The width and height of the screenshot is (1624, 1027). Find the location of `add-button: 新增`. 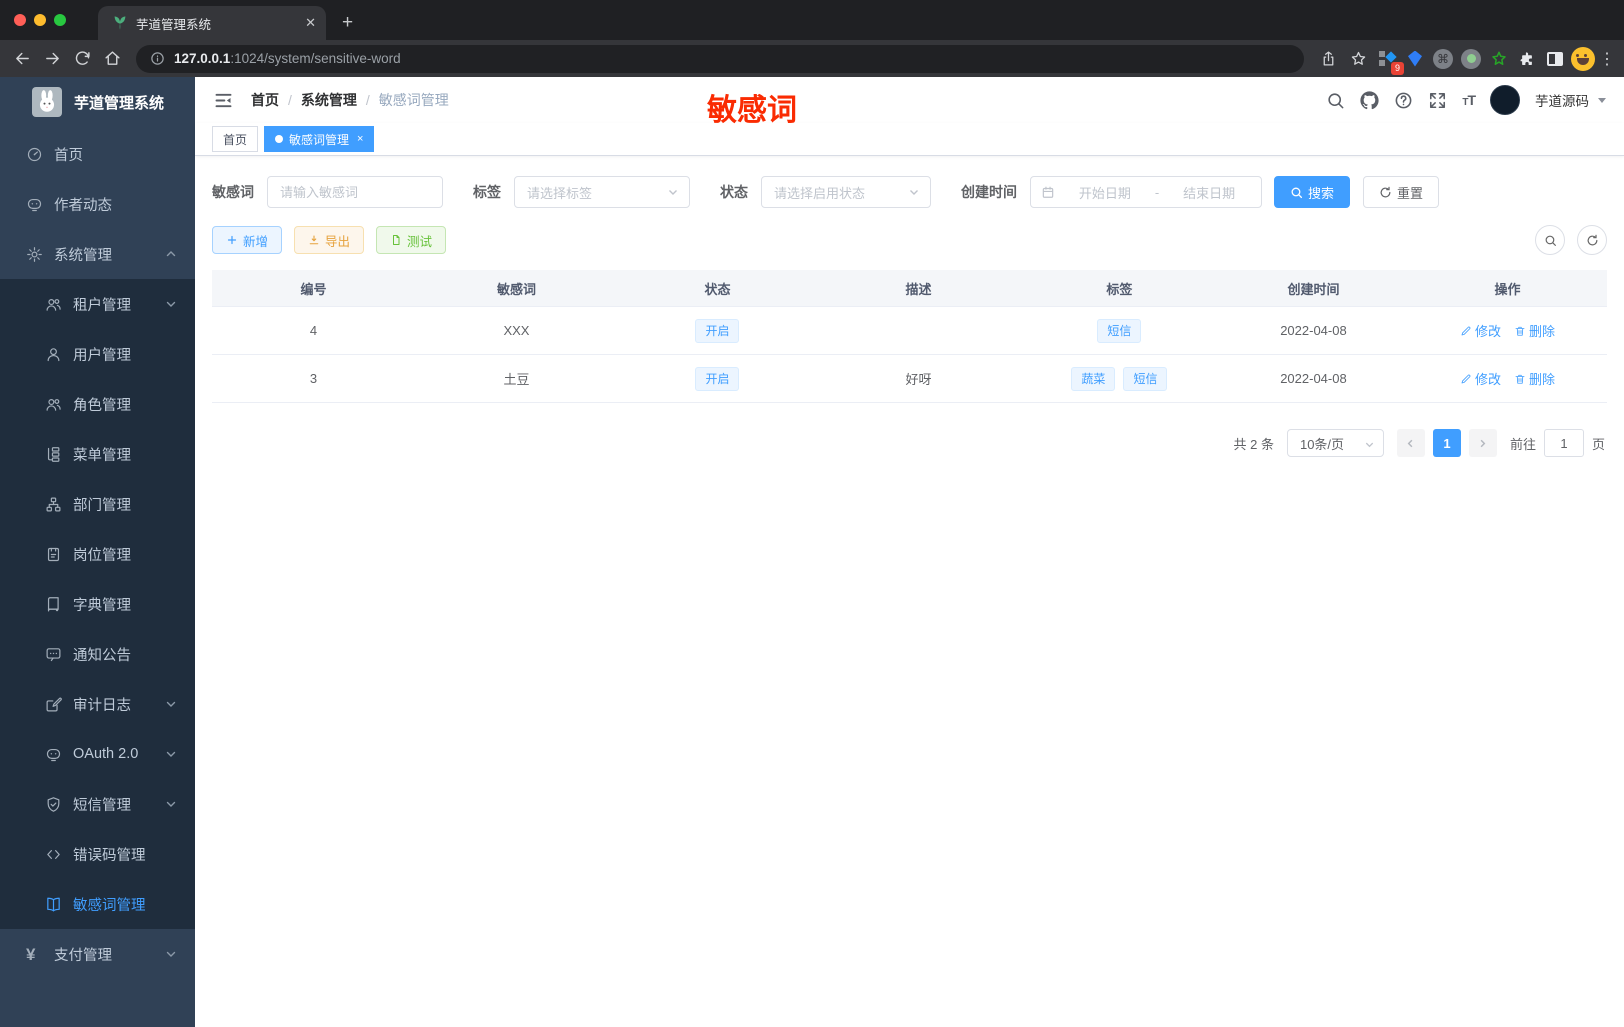

add-button: 新增 is located at coordinates (247, 240).